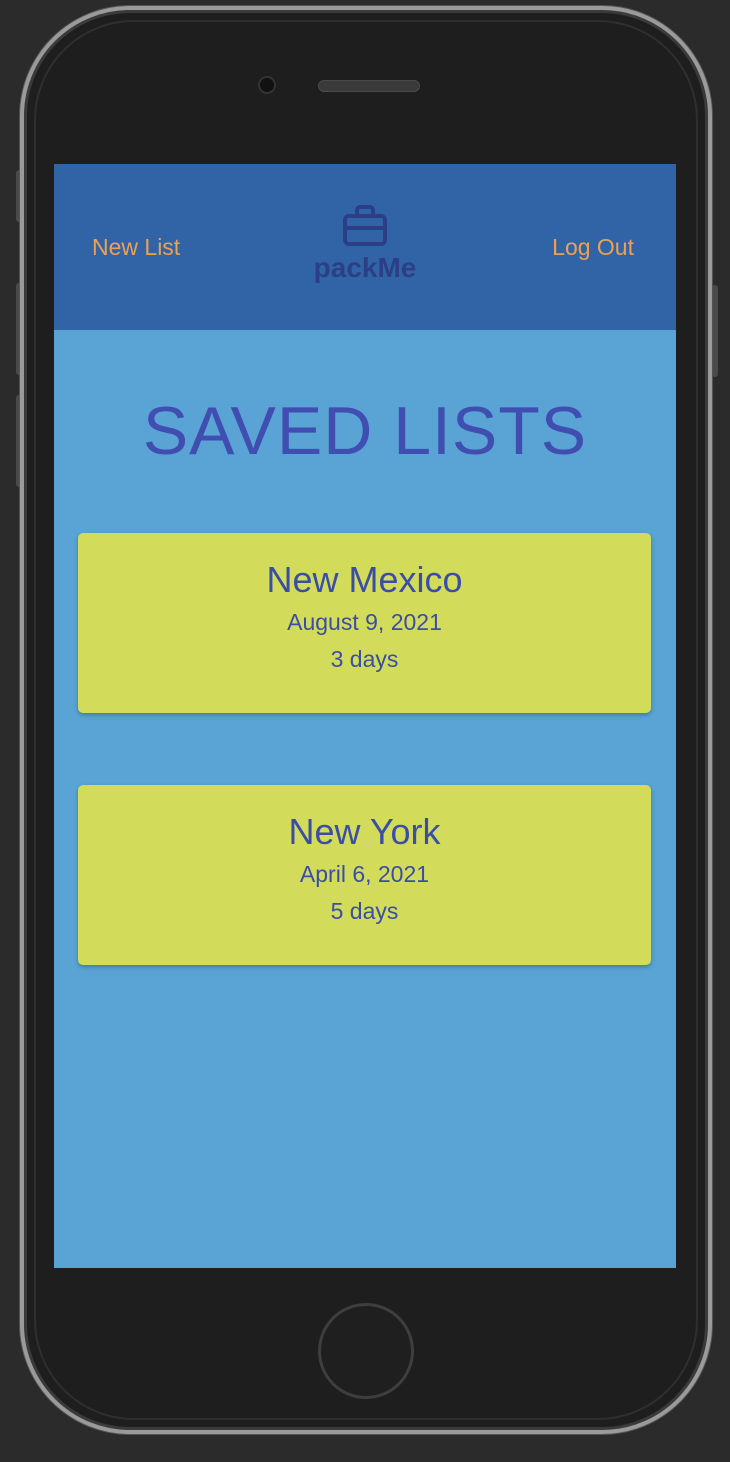 The image size is (730, 1462). What do you see at coordinates (136, 247) in the screenshot?
I see `new-list-link: New List` at bounding box center [136, 247].